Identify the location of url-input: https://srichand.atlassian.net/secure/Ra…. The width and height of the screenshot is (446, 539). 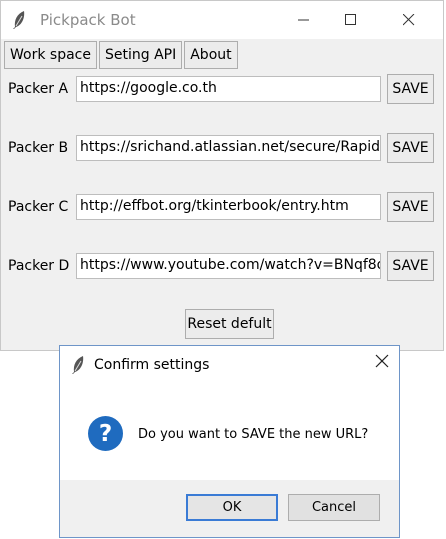
(228, 148).